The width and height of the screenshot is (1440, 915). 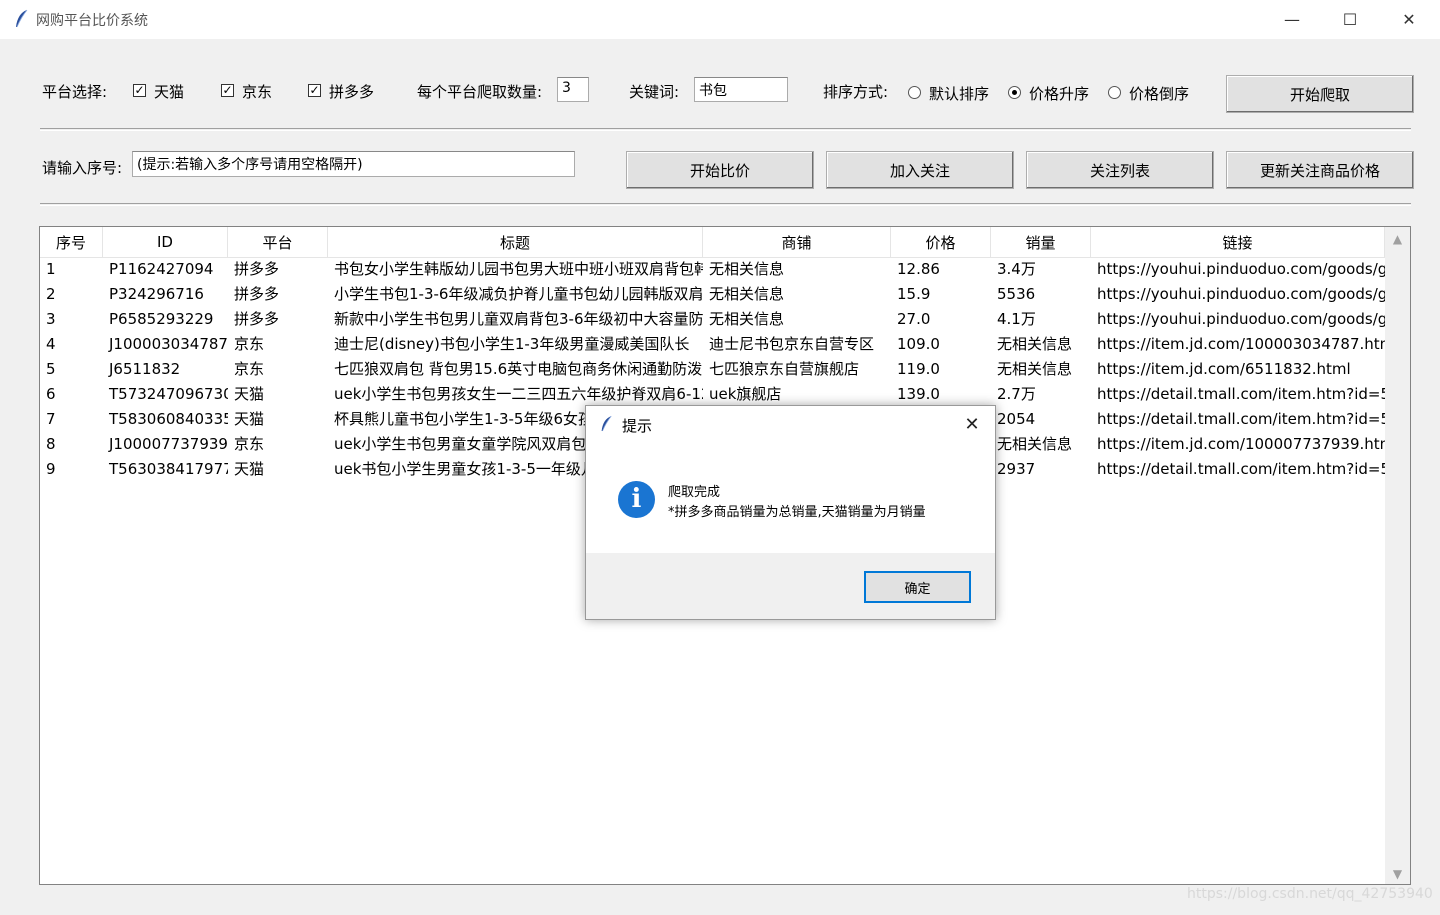 I want to click on close-button: ✕, so click(x=1409, y=19).